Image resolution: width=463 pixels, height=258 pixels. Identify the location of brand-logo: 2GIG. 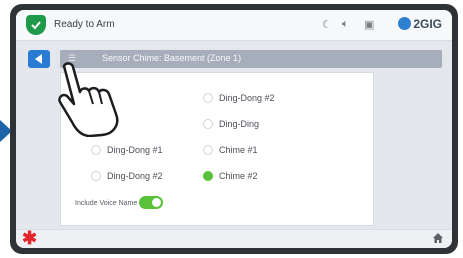
(420, 24).